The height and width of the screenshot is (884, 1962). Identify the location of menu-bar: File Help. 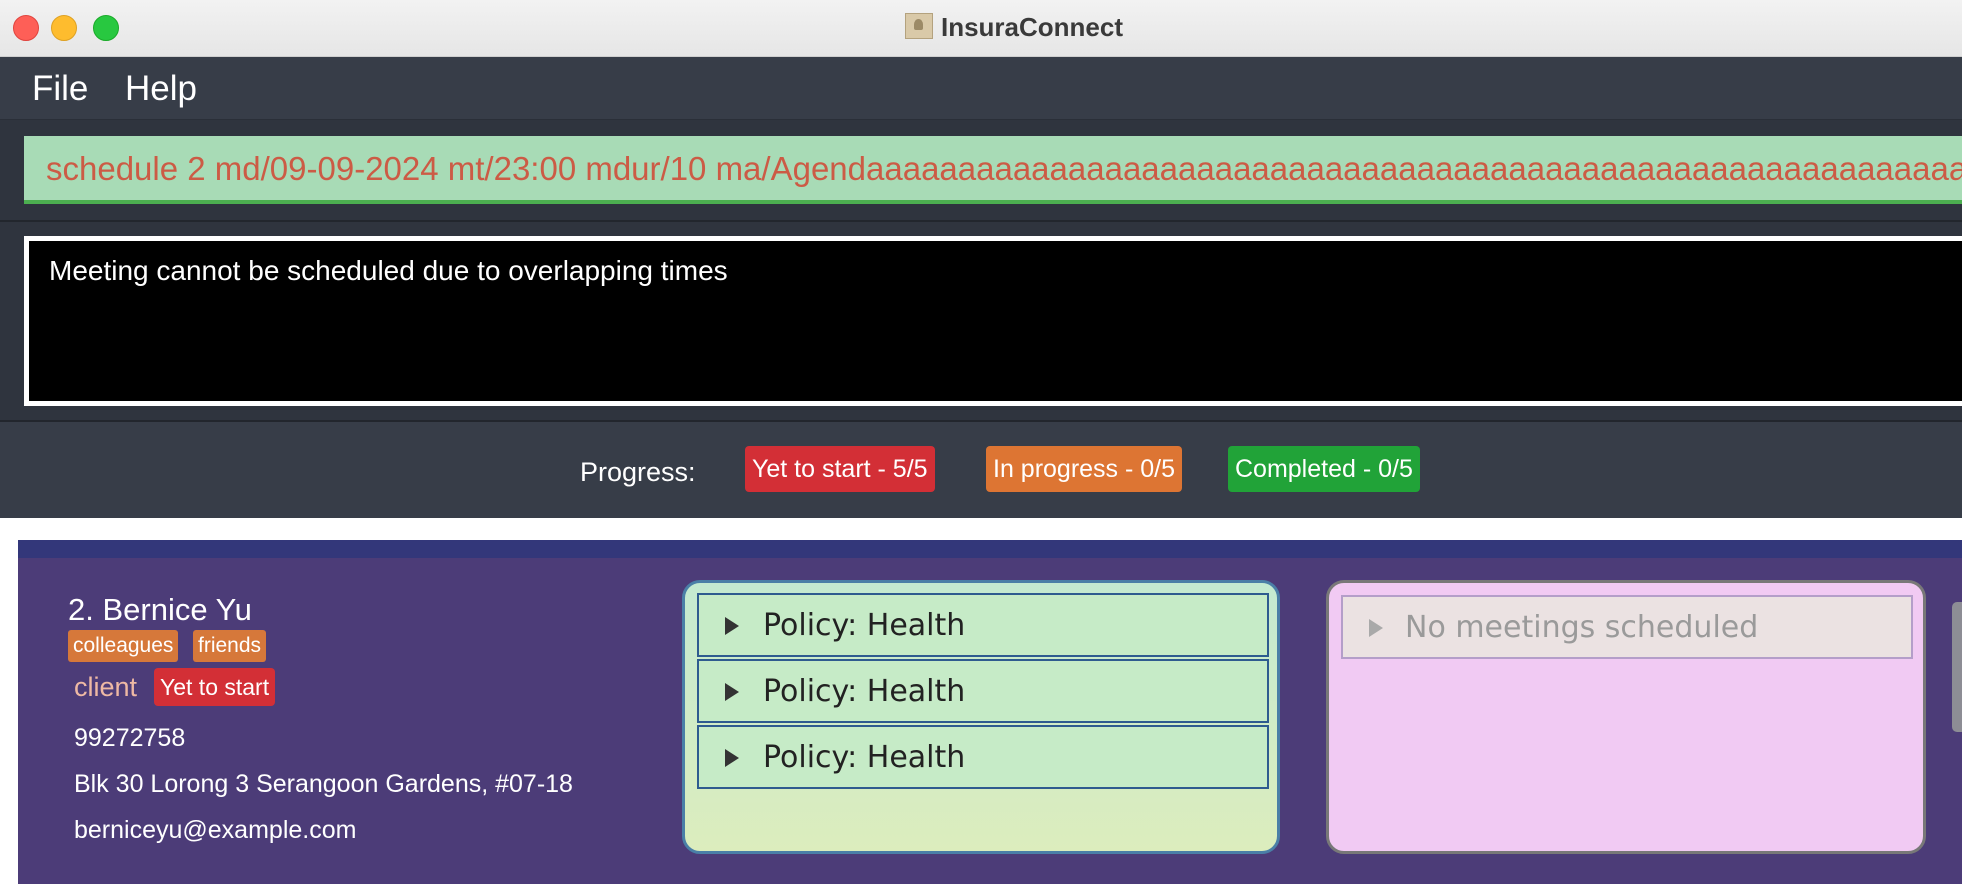
(981, 88).